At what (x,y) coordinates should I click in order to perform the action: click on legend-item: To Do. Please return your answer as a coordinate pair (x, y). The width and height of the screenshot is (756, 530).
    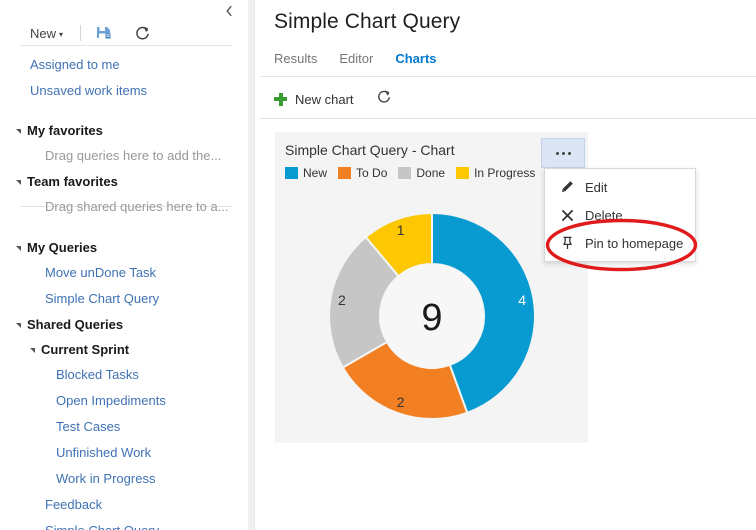
    Looking at the image, I should click on (362, 173).